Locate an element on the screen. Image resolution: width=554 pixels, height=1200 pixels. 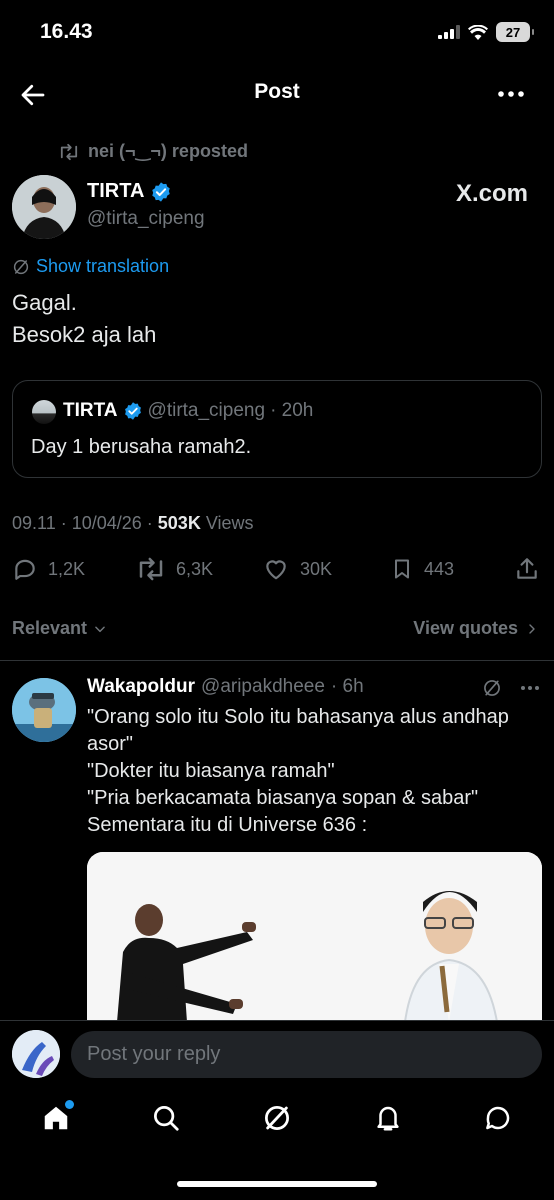
battery-indicator: 27 is located at coordinates (515, 32).